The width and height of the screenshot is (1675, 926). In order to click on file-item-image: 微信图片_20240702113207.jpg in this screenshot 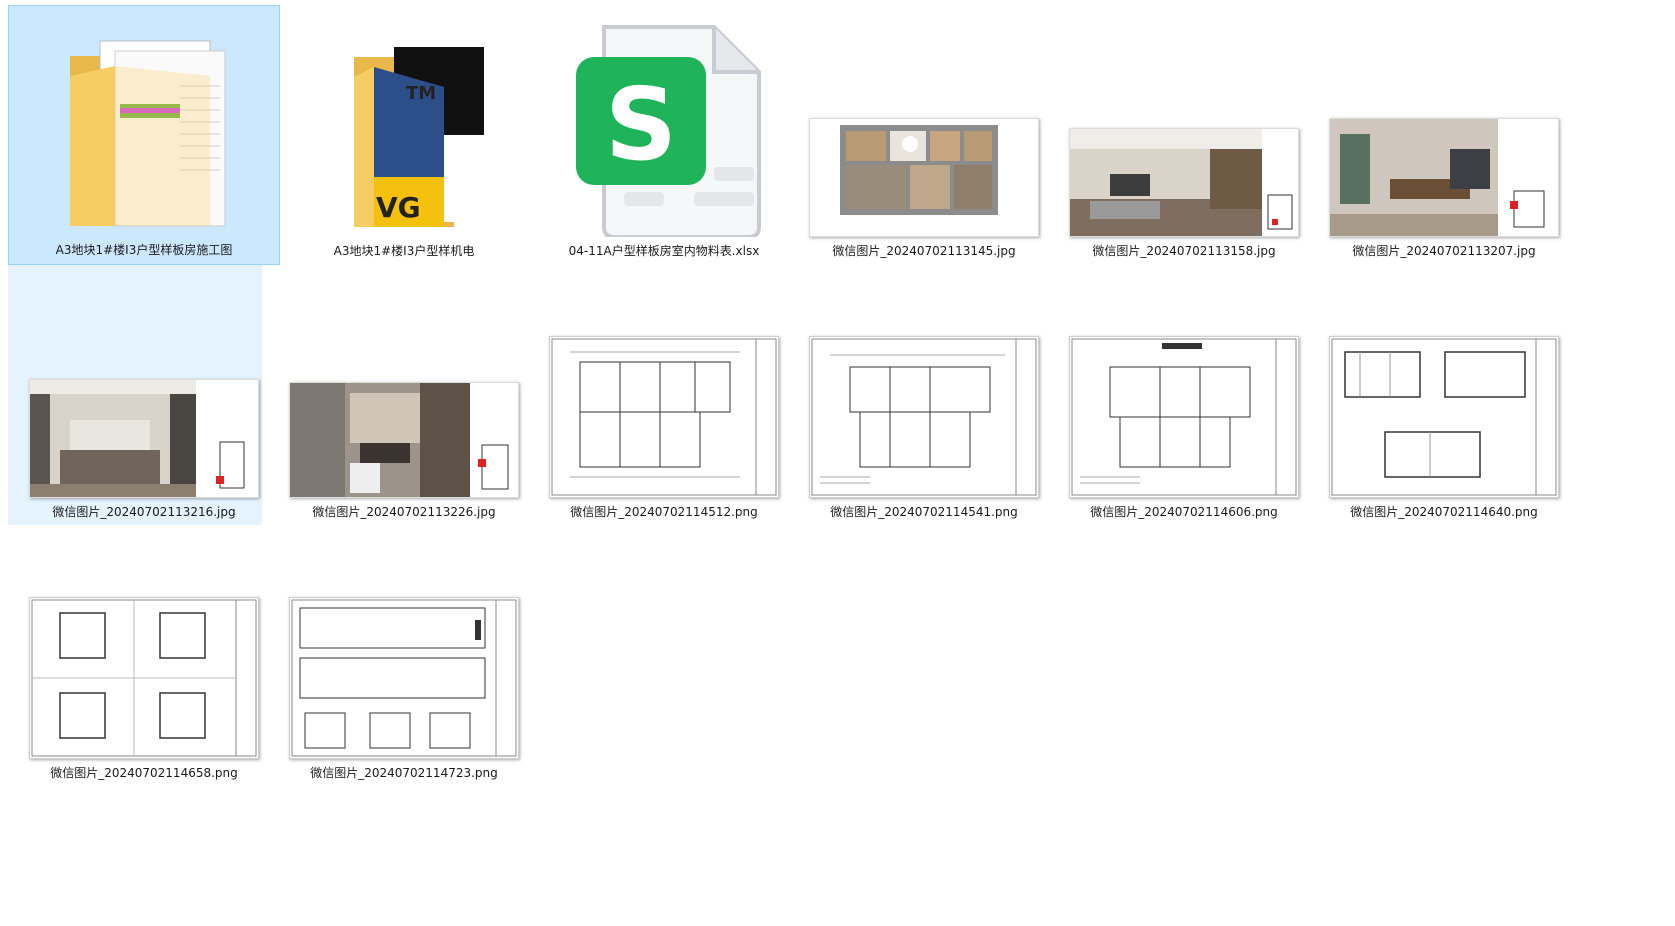, I will do `click(1444, 135)`.